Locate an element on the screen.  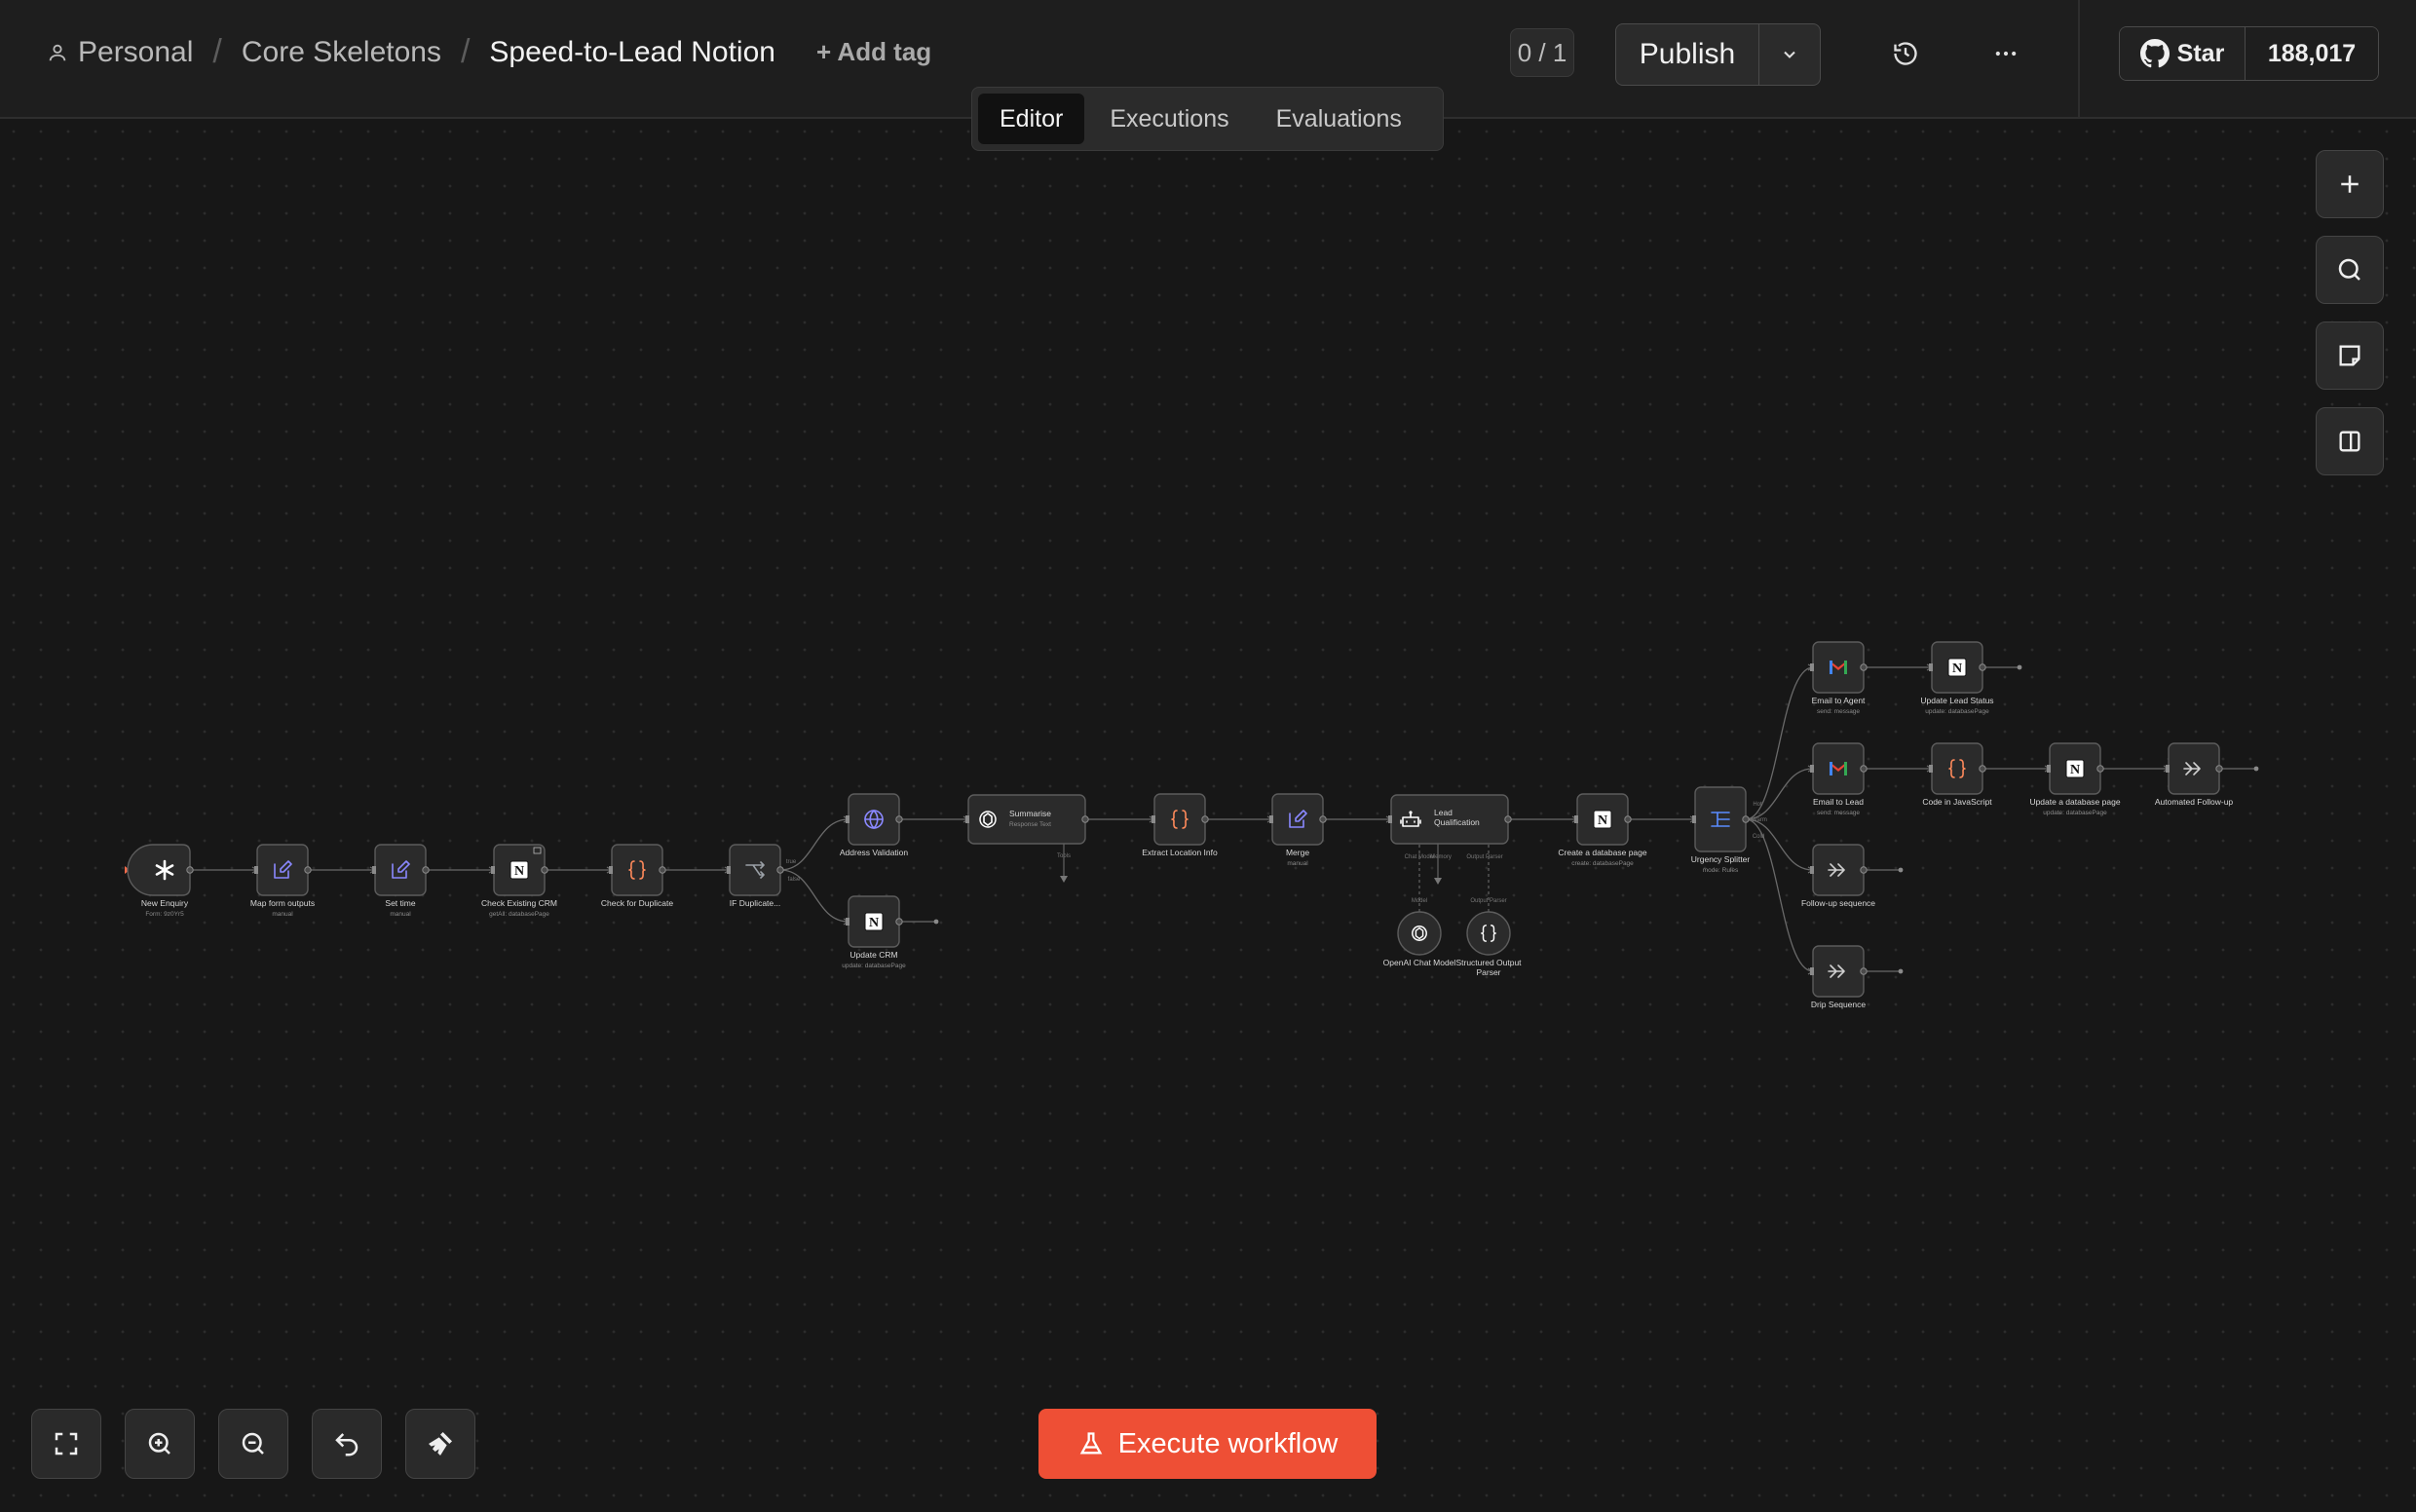
node-set-time: Set time manual is located at coordinates (401, 881).